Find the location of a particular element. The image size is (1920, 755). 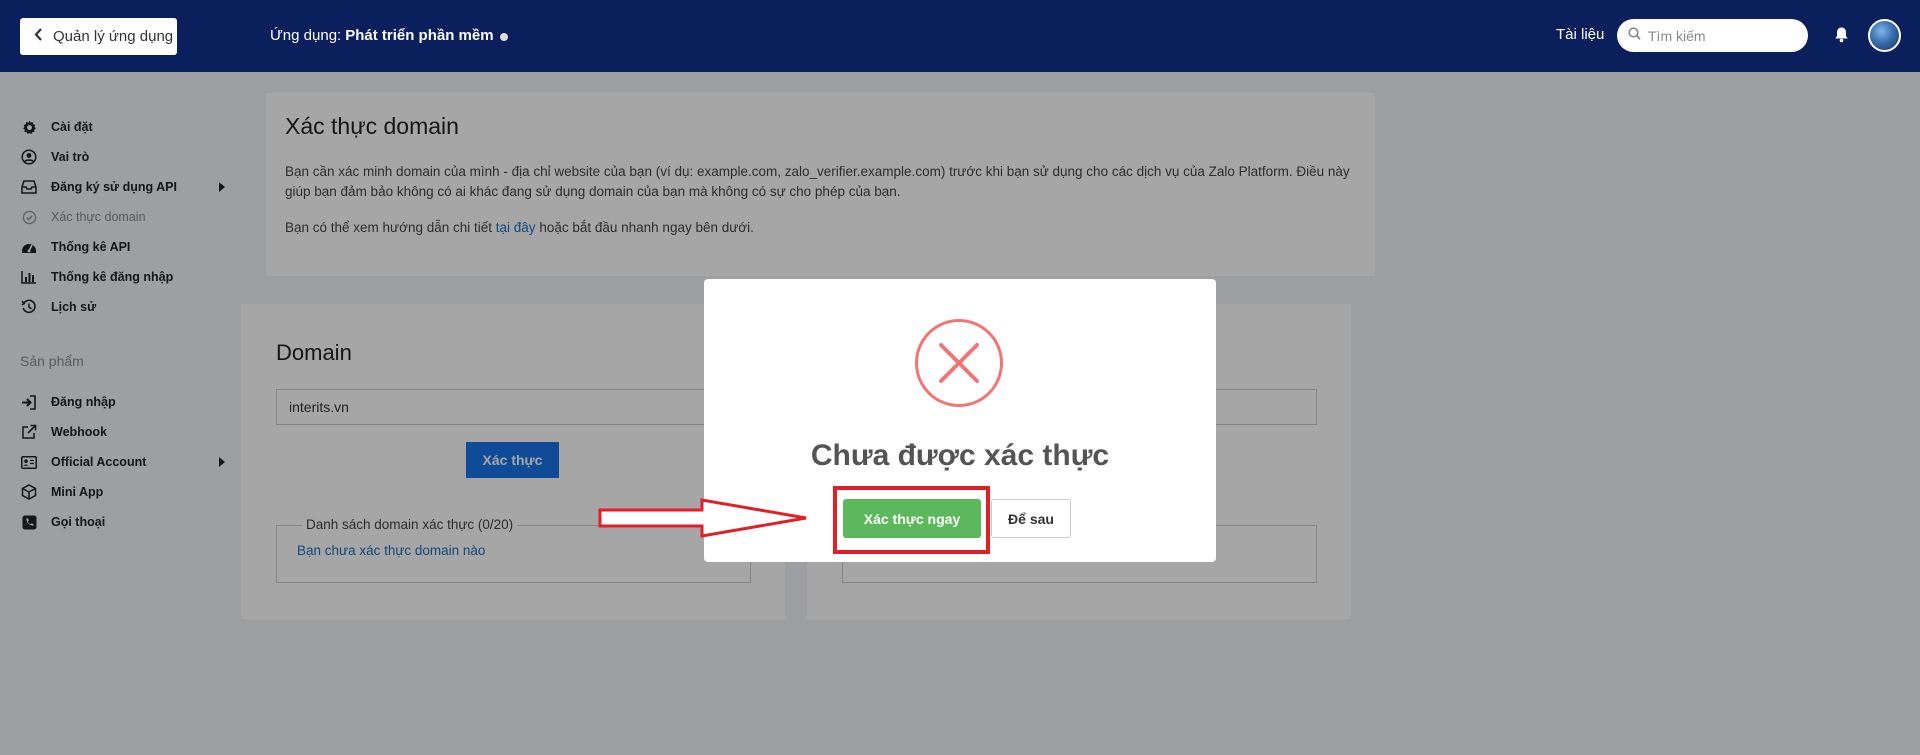

dialog-title: Chưa được xác thực is located at coordinates (960, 455).